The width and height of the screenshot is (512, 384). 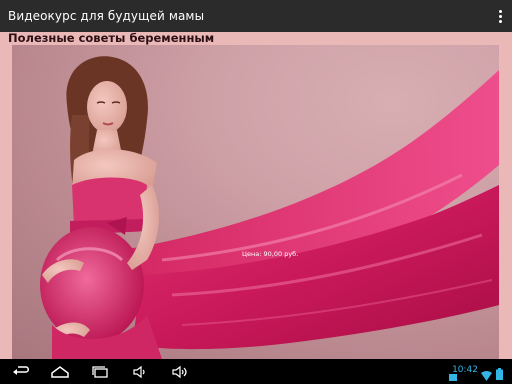 What do you see at coordinates (111, 38) in the screenshot?
I see `page-title: Полезные советы беременным` at bounding box center [111, 38].